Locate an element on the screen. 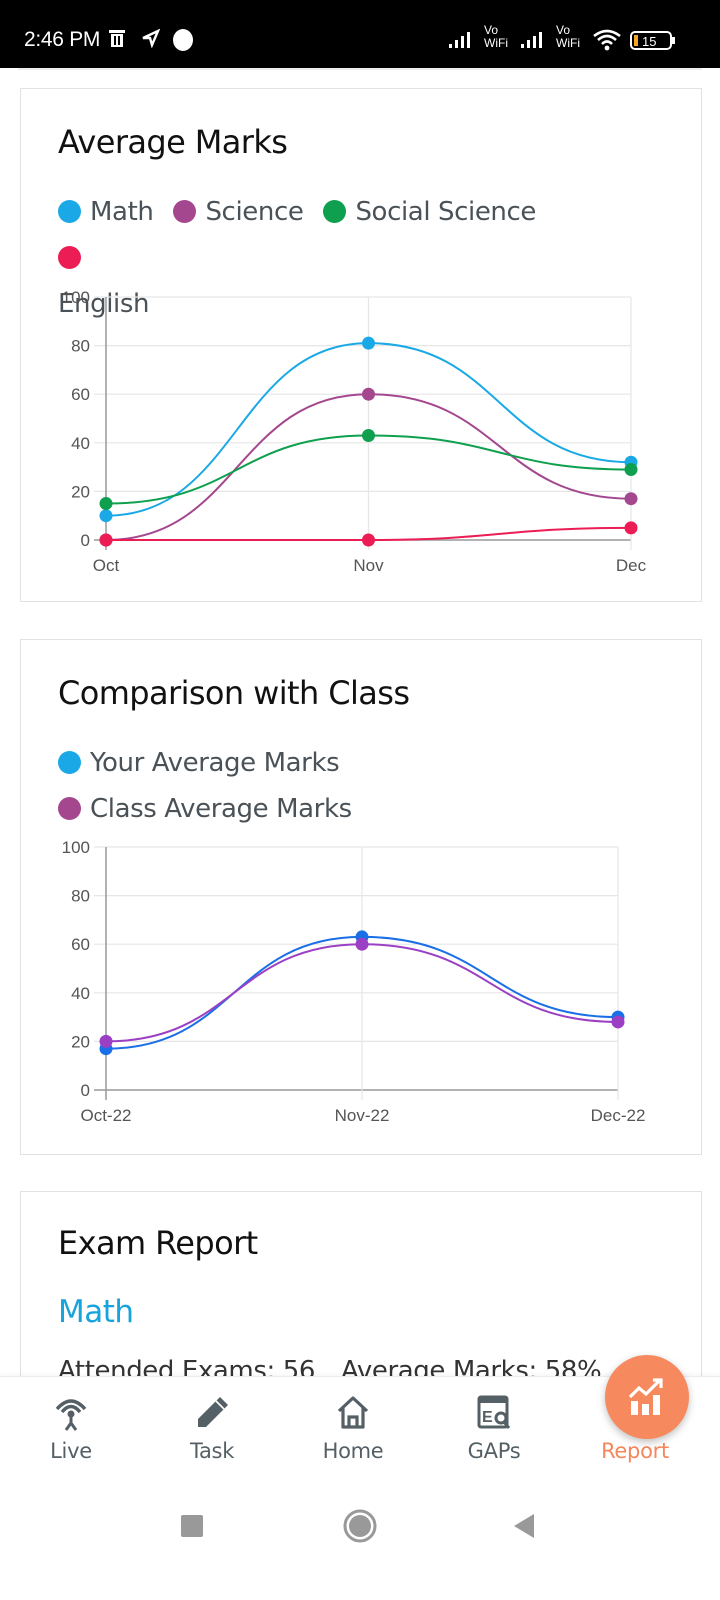  nav-item-gaps: E GAPs is located at coordinates (494, 1431).